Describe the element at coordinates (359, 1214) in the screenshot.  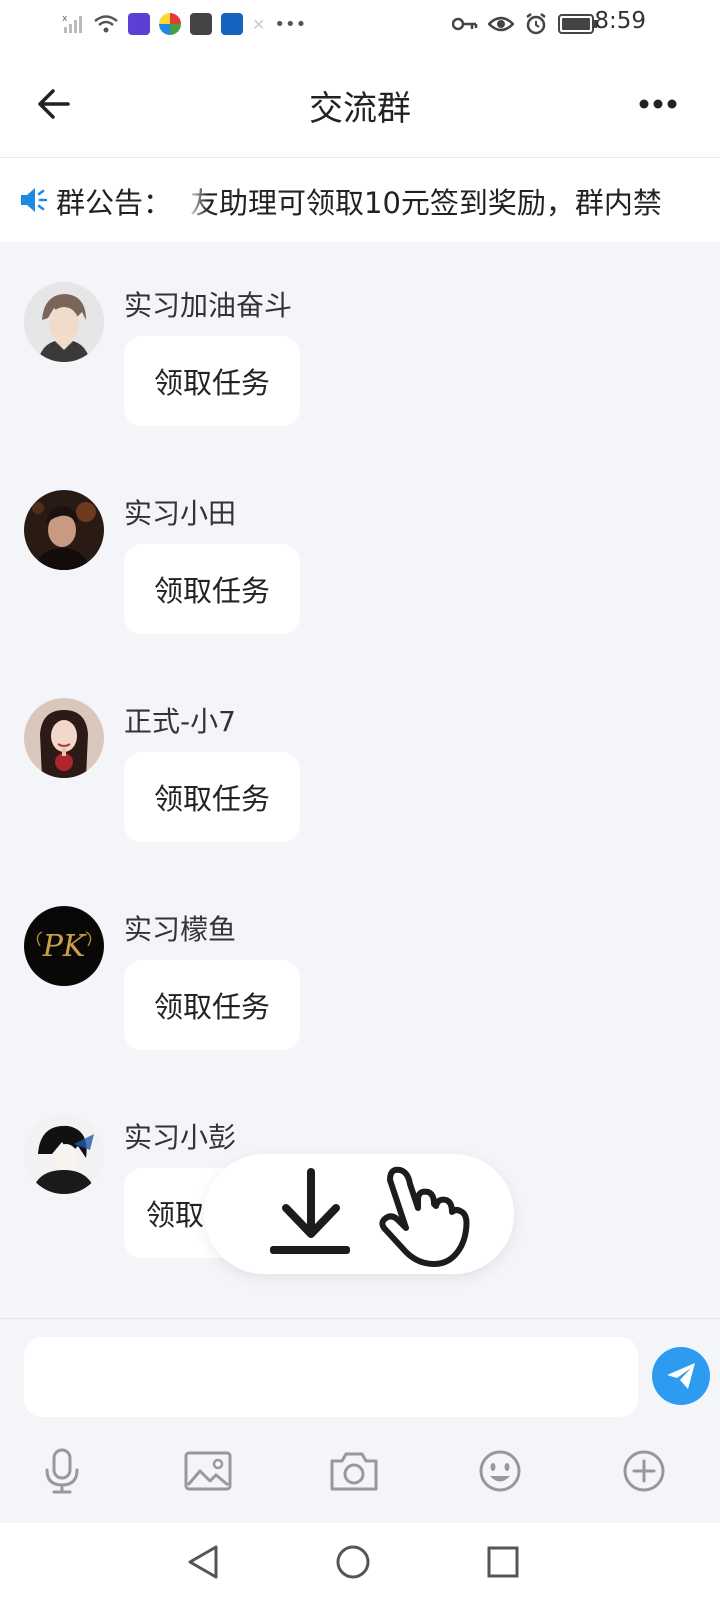
I see `floating-gesture-overlay` at that location.